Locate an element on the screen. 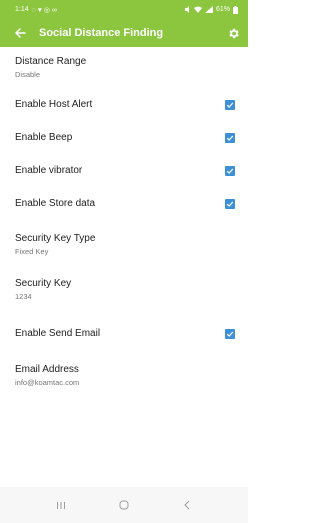 This screenshot has height=523, width=320. setting-security-key-type: Security Key Type Fixed Key is located at coordinates (124, 244).